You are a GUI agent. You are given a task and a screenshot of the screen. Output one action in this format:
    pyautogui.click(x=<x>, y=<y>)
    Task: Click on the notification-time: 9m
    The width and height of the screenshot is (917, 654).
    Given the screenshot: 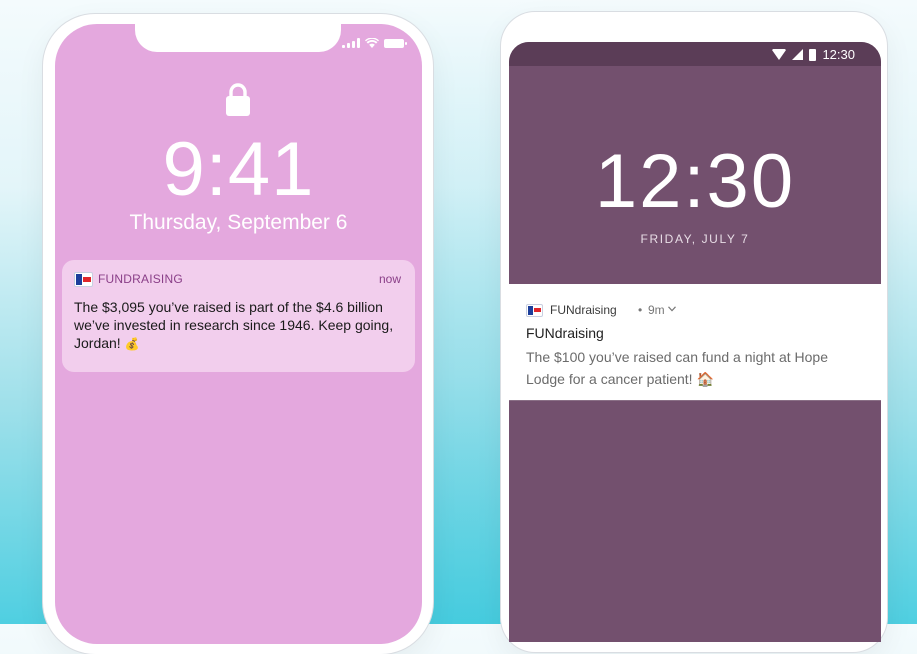 What is the action you would take?
    pyautogui.click(x=656, y=310)
    